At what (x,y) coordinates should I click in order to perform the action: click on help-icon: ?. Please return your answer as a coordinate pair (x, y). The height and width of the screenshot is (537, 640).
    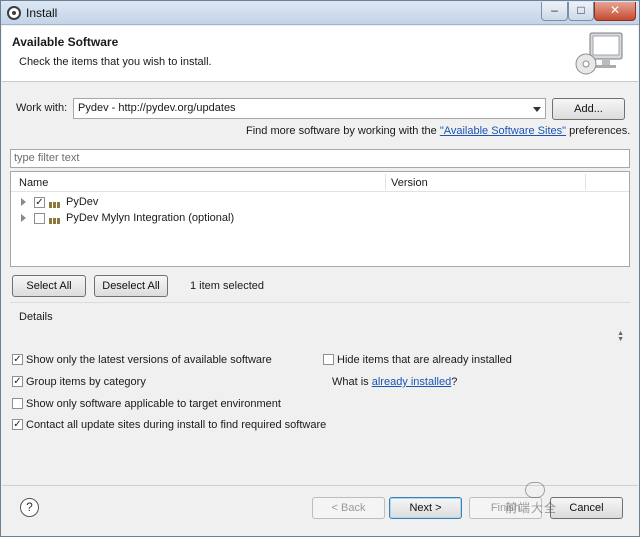
    Looking at the image, I should click on (29, 507).